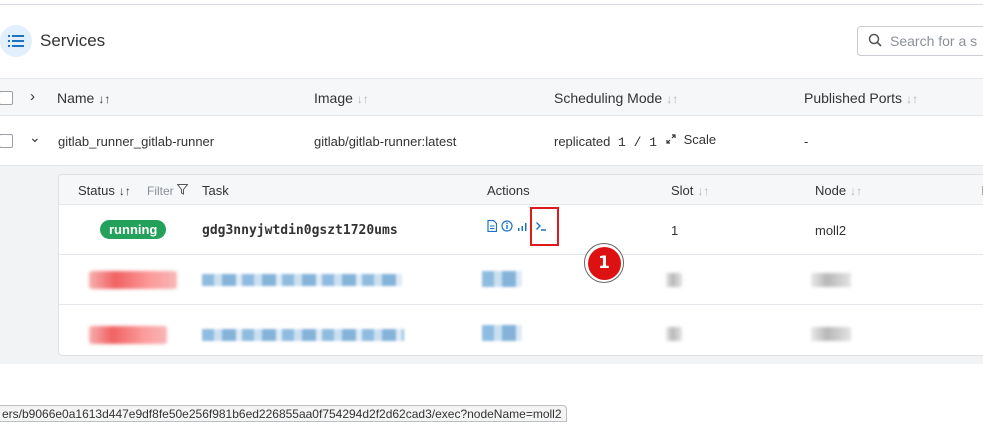  Describe the element at coordinates (32, 96) in the screenshot. I see `expand-all-chevron-icon: ›` at that location.